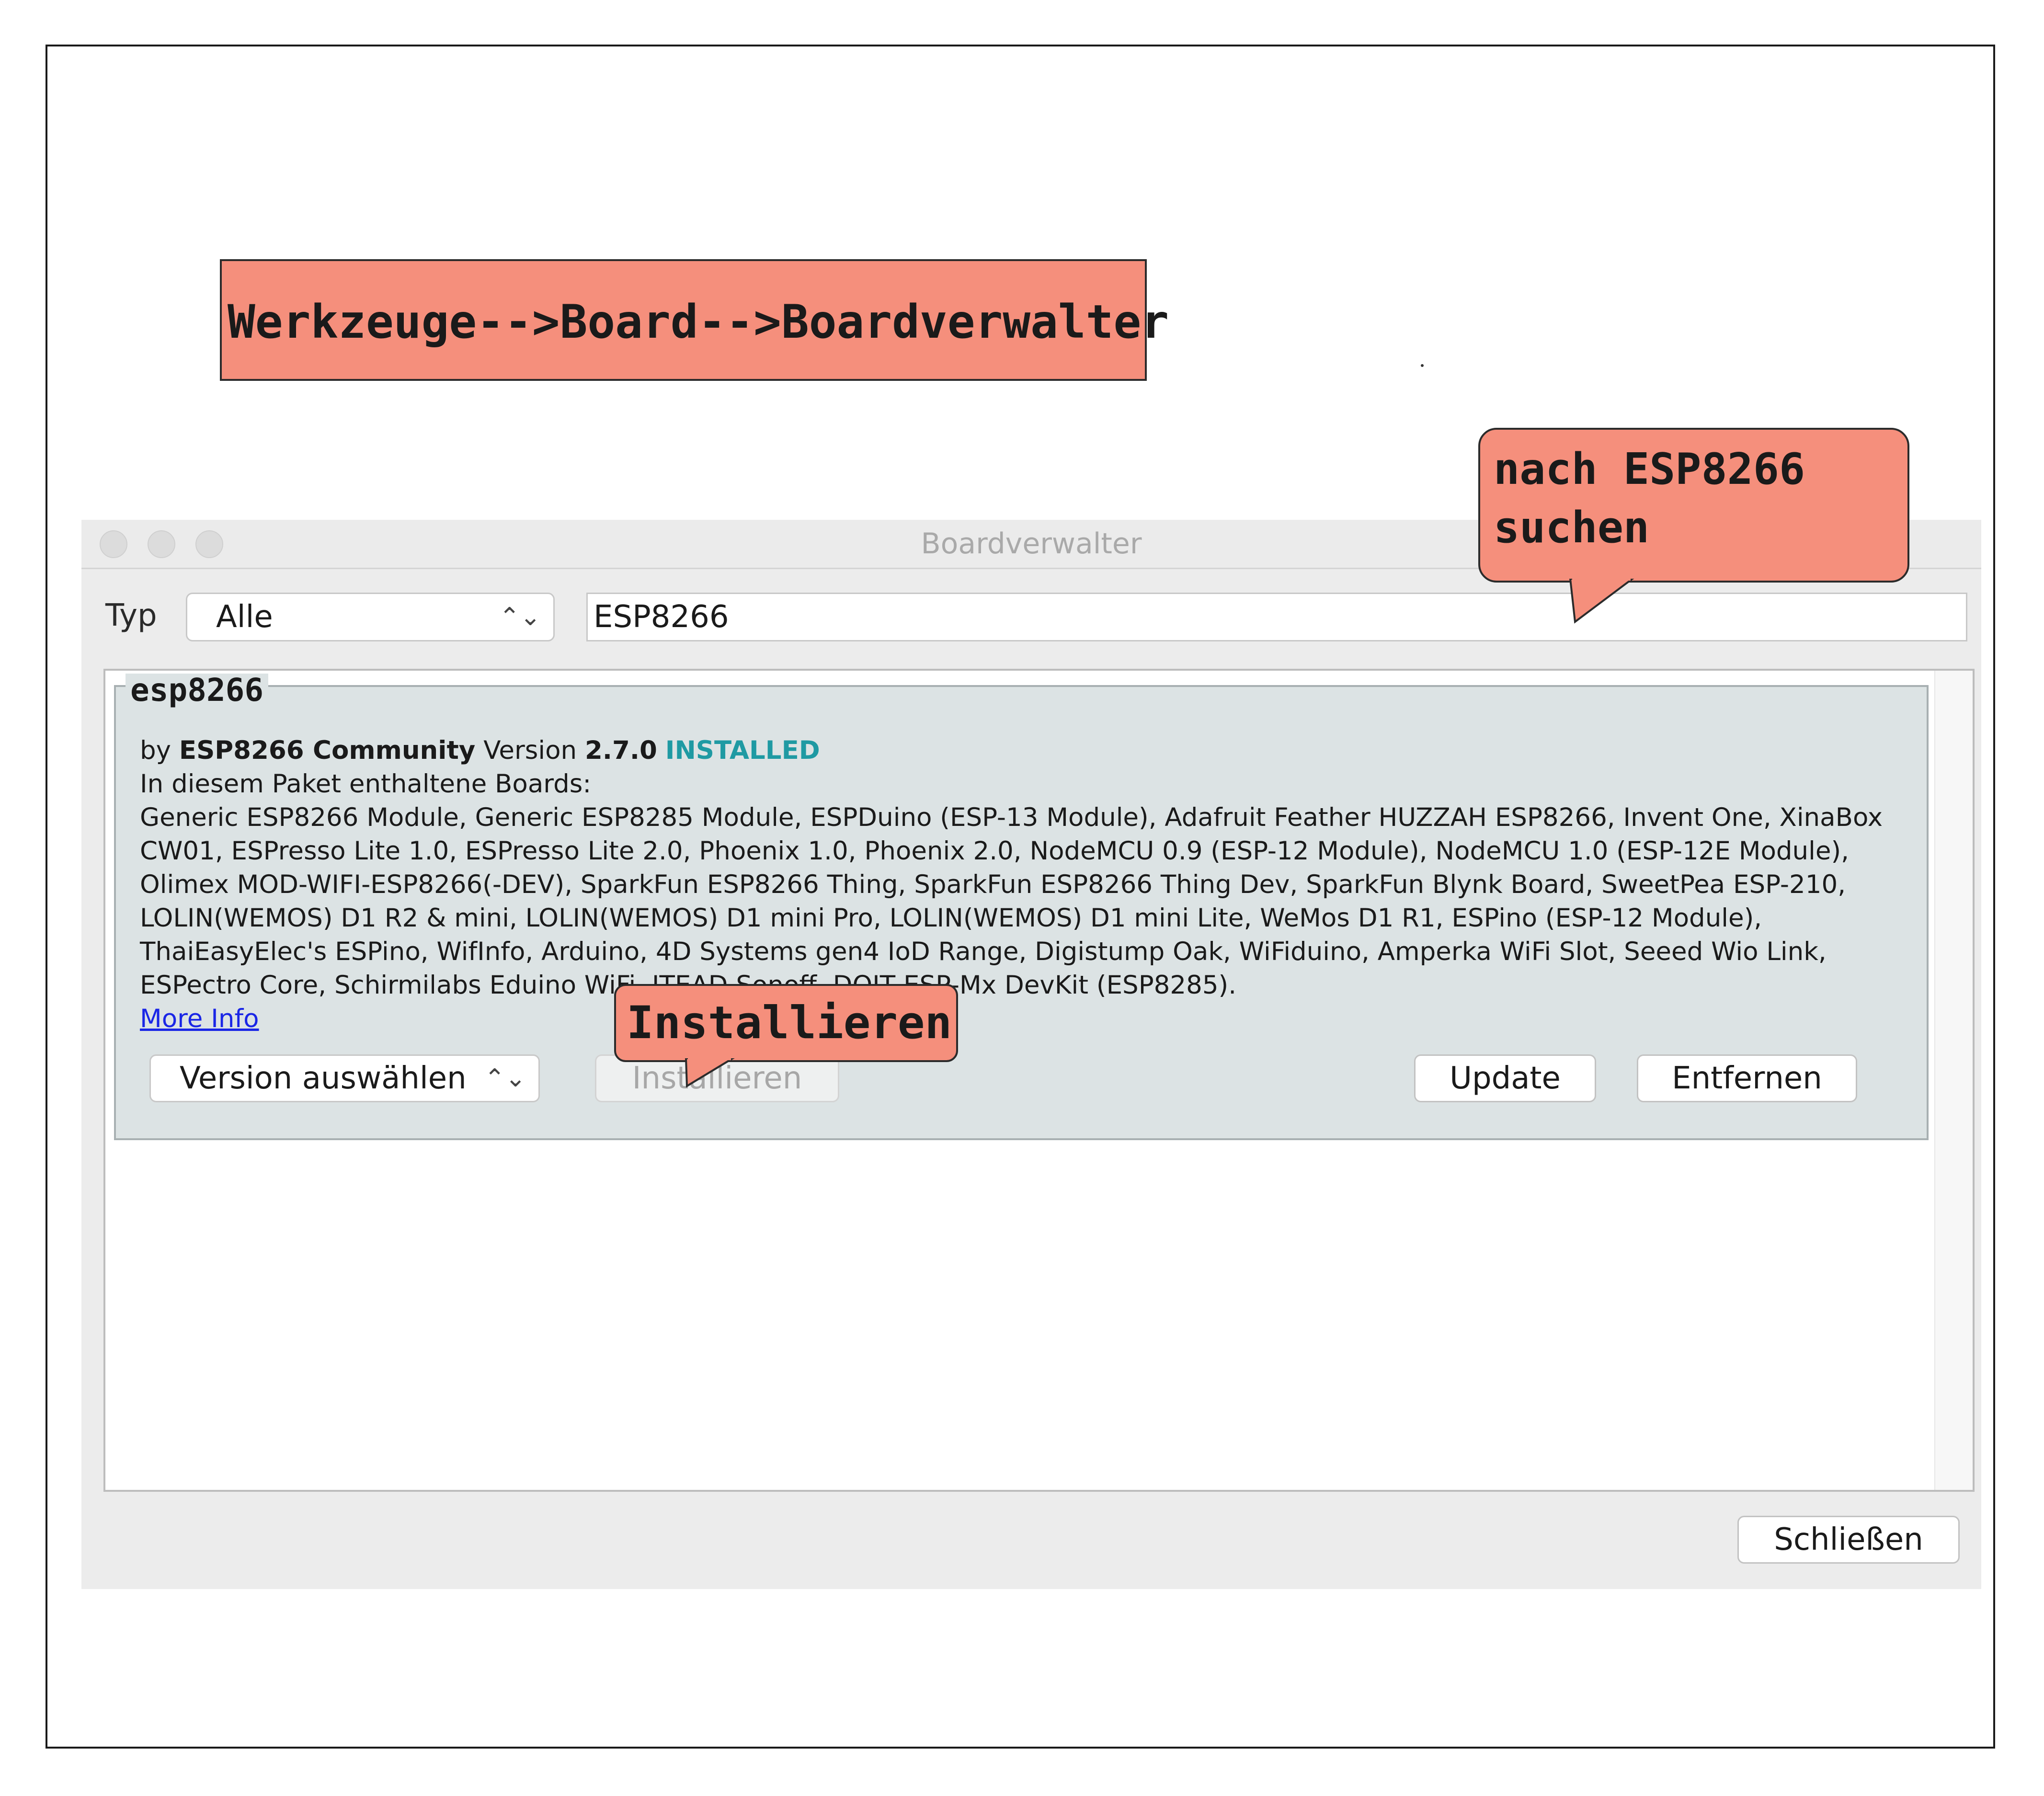  I want to click on search-hint-line1: nach ESP8266, so click(1650, 469).